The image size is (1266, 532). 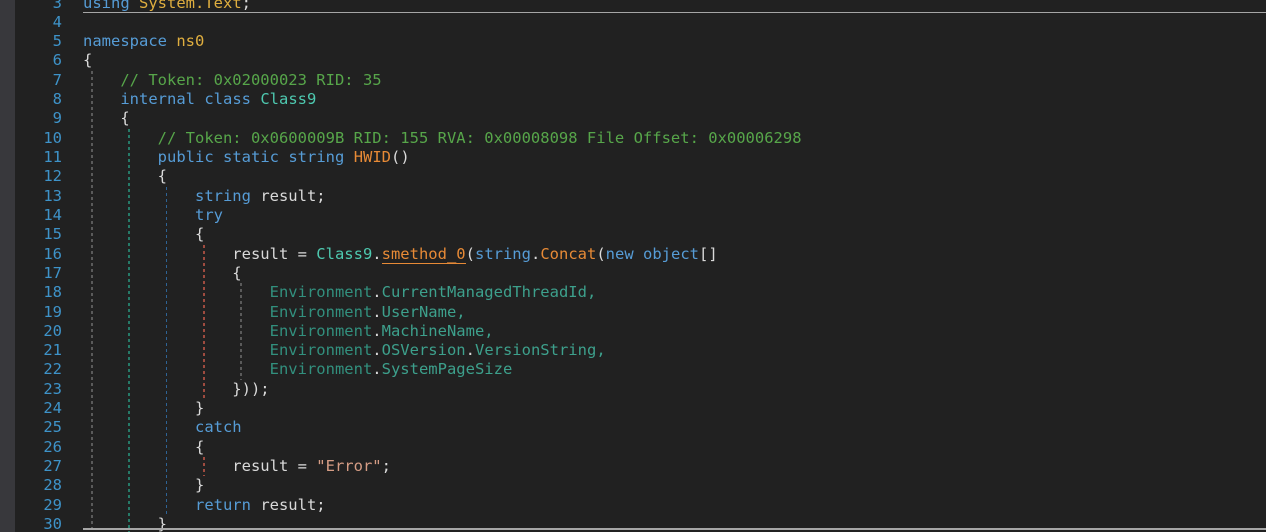 I want to click on code-line: 6{, so click(x=633, y=60).